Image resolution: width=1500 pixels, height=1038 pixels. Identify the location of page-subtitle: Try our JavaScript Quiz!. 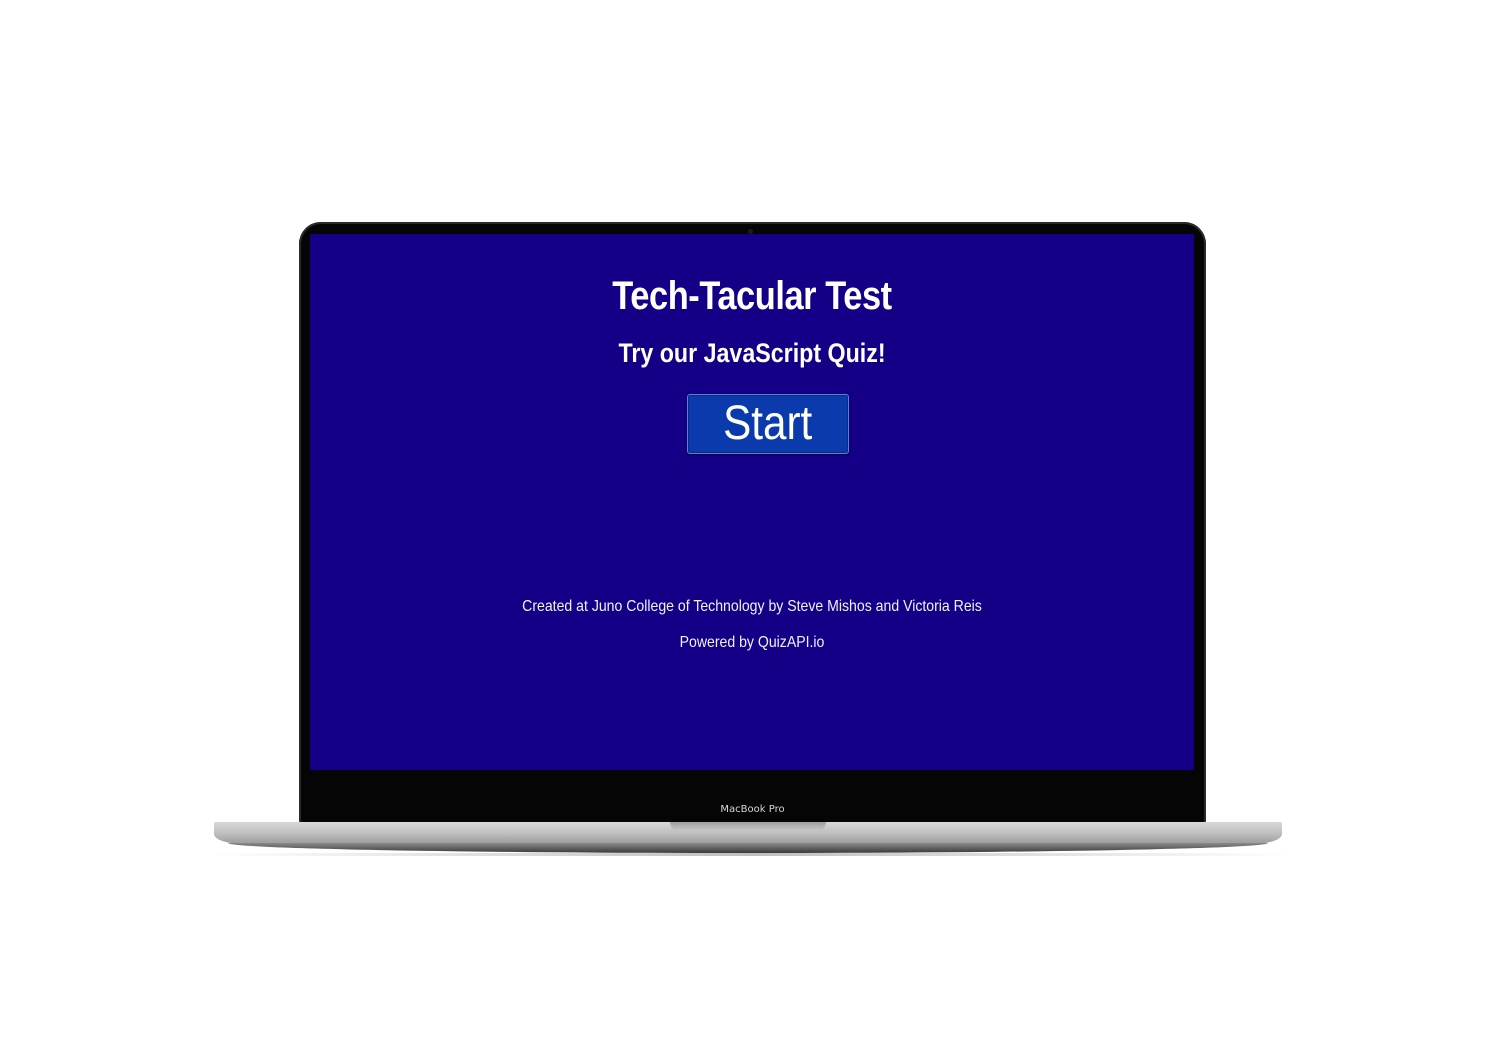
(752, 353).